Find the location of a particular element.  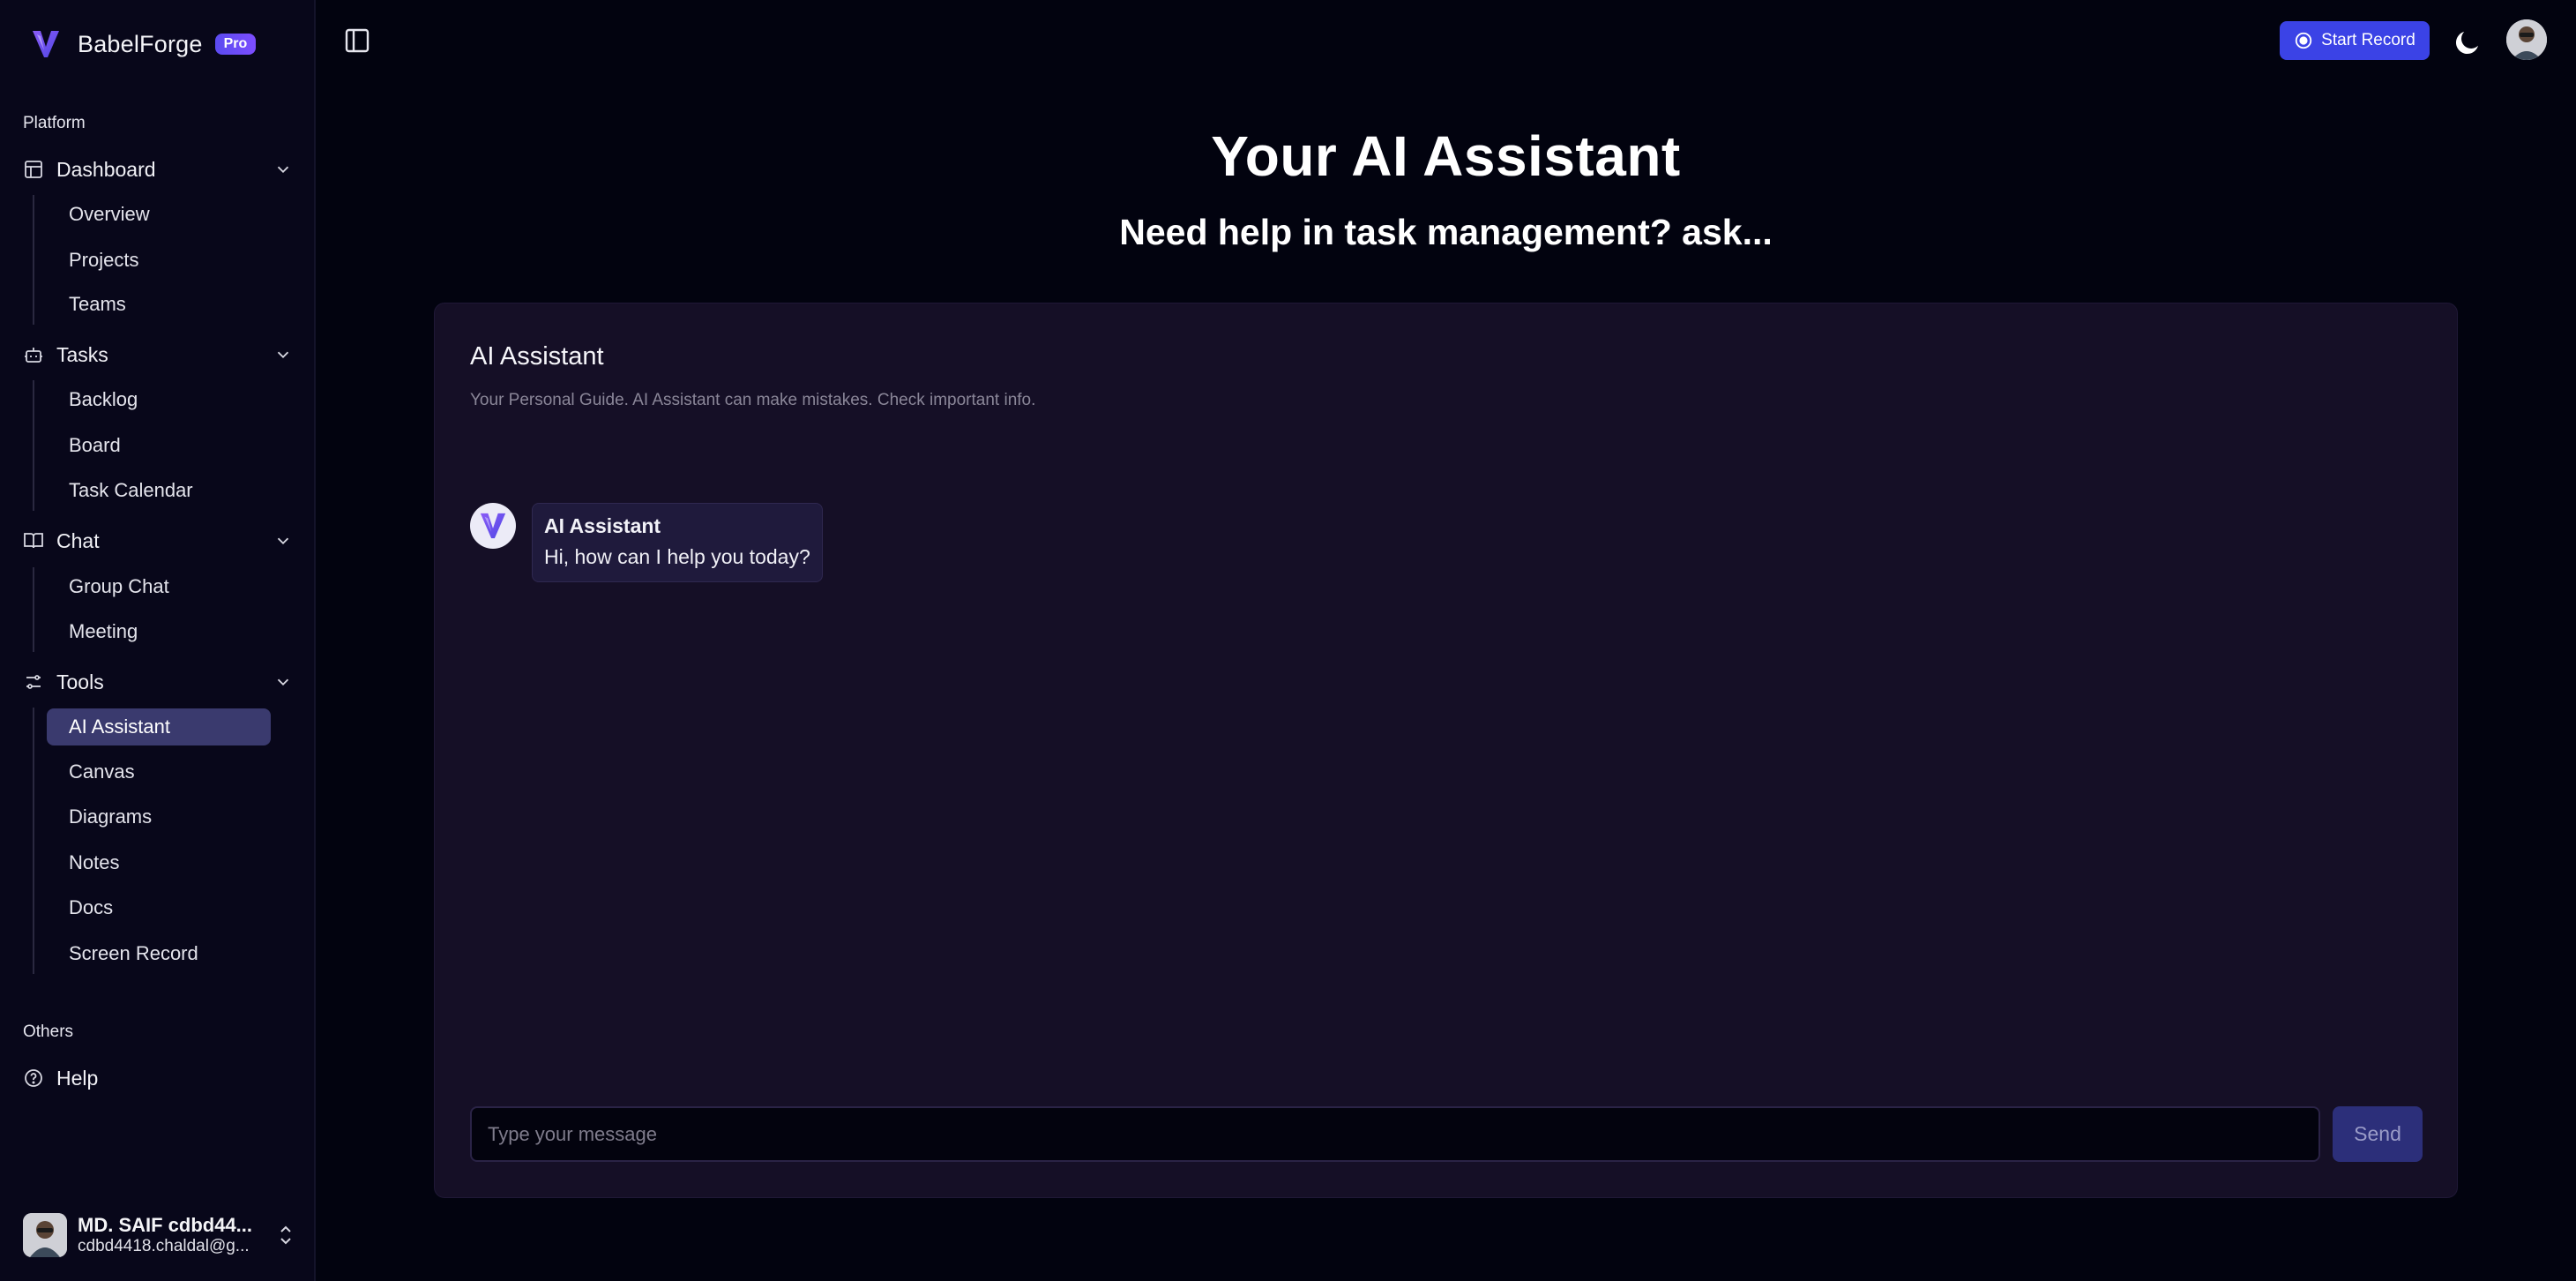

send-button: Send is located at coordinates (2378, 1134).